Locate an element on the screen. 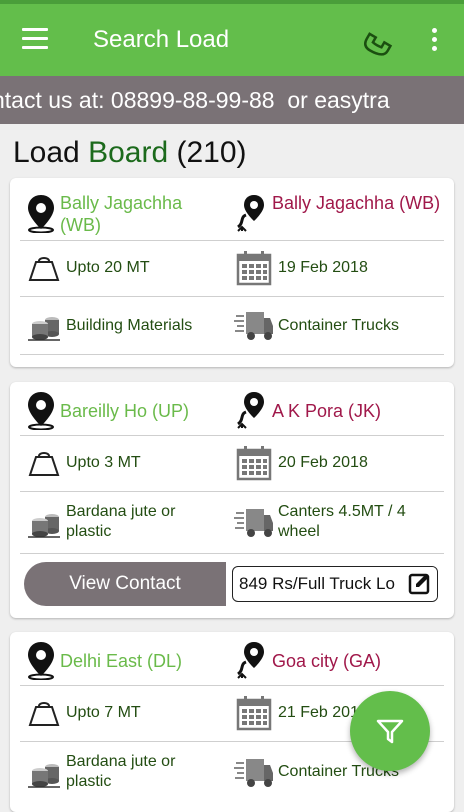  filter-button is located at coordinates (390, 731).